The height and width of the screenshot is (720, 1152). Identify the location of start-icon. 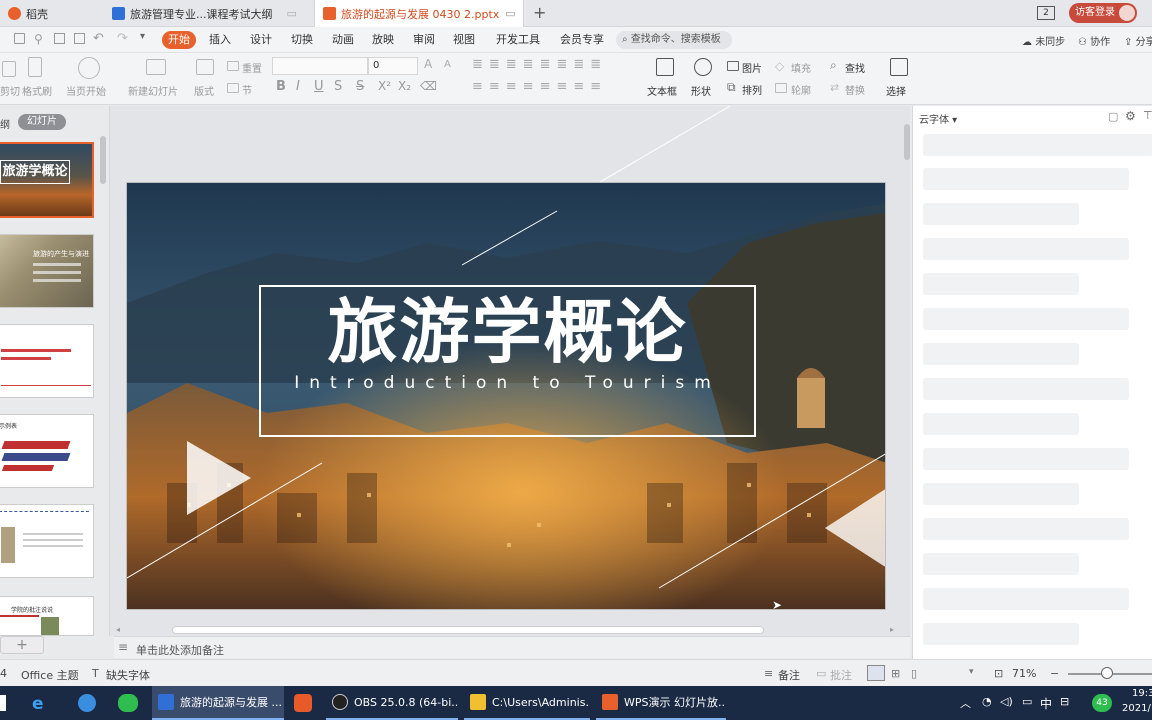
(3, 703).